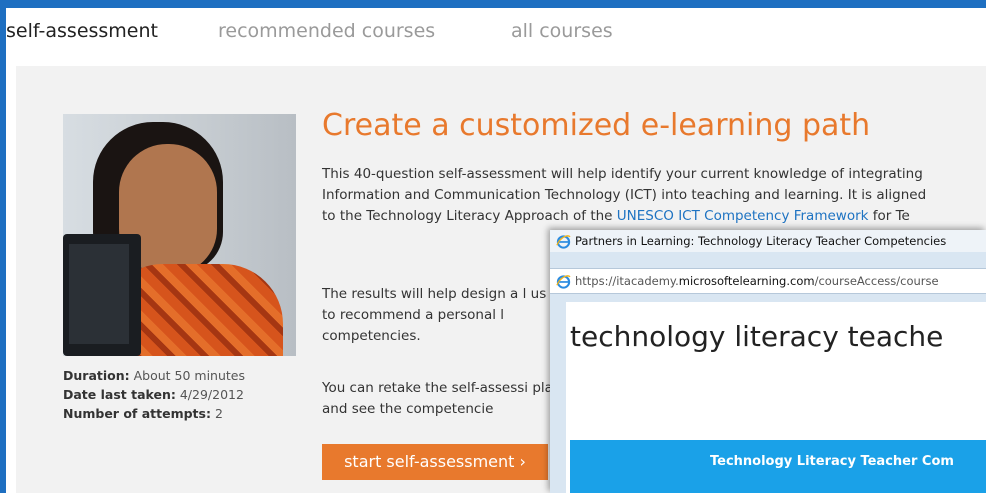 This screenshot has height=493, width=986. What do you see at coordinates (746, 281) in the screenshot?
I see `url-domain: microsoftelearning.com` at bounding box center [746, 281].